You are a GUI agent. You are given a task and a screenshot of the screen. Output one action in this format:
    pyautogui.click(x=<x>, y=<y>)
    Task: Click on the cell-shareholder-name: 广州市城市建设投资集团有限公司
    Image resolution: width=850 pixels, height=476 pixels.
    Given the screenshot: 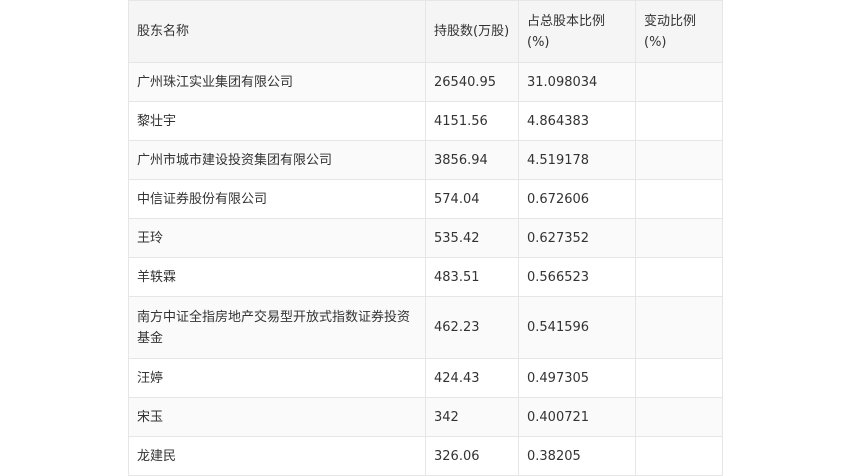 What is the action you would take?
    pyautogui.click(x=277, y=160)
    